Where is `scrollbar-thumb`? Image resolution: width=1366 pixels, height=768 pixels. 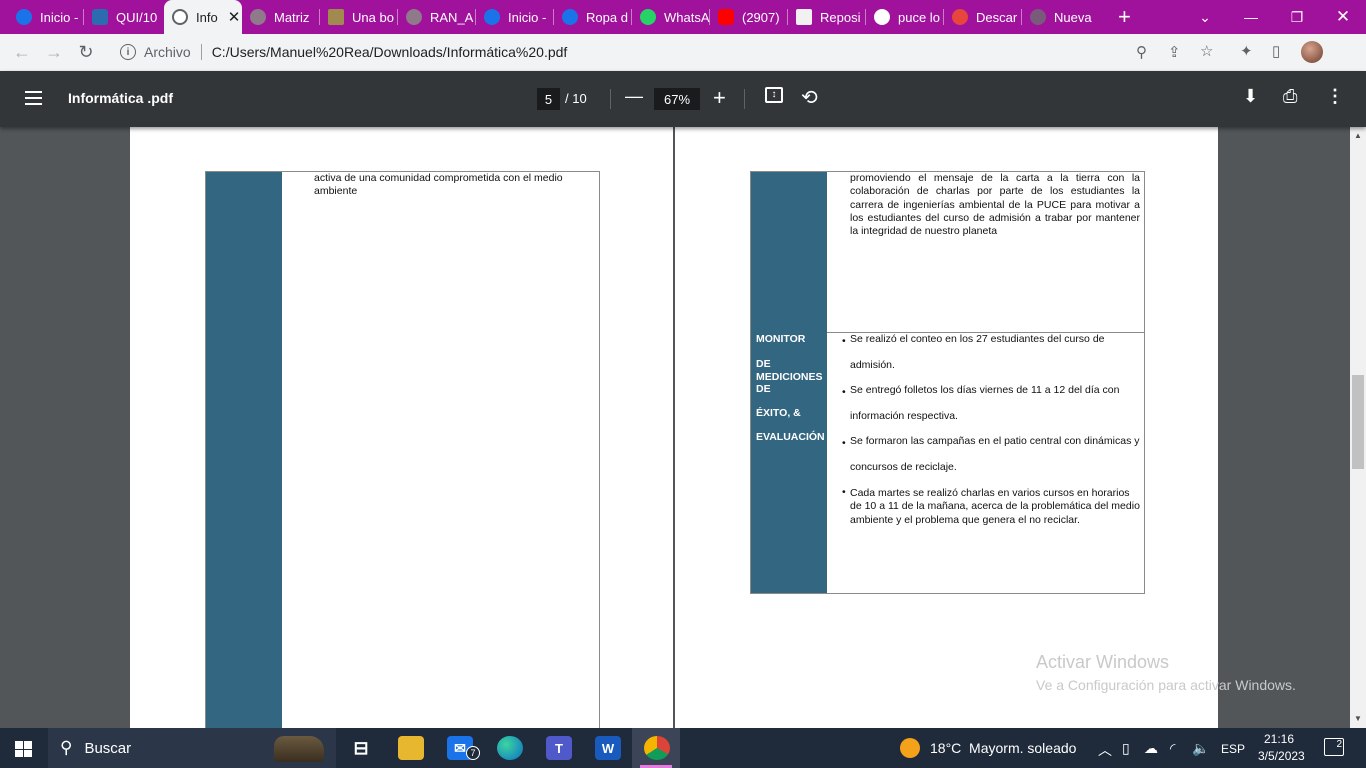 scrollbar-thumb is located at coordinates (1358, 422).